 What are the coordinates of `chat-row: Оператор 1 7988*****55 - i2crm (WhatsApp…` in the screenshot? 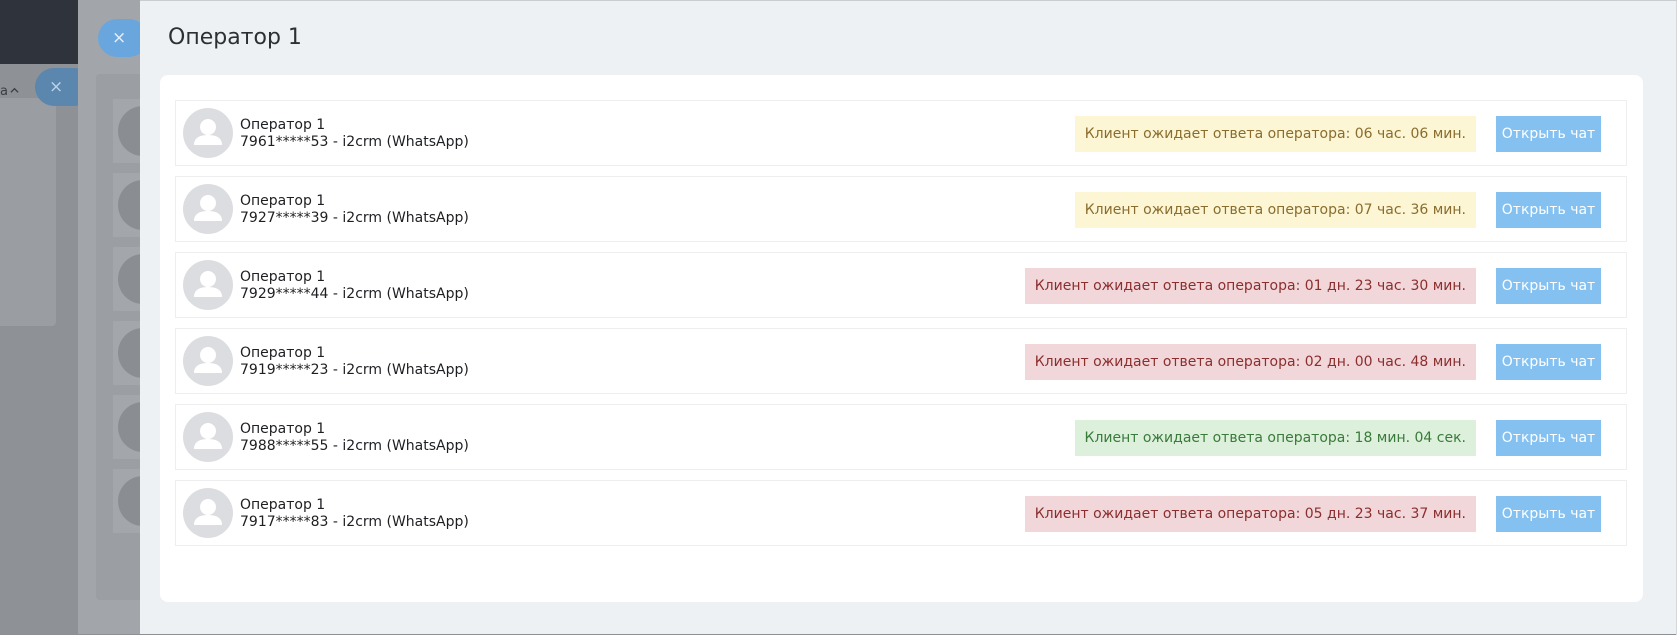 It's located at (901, 437).